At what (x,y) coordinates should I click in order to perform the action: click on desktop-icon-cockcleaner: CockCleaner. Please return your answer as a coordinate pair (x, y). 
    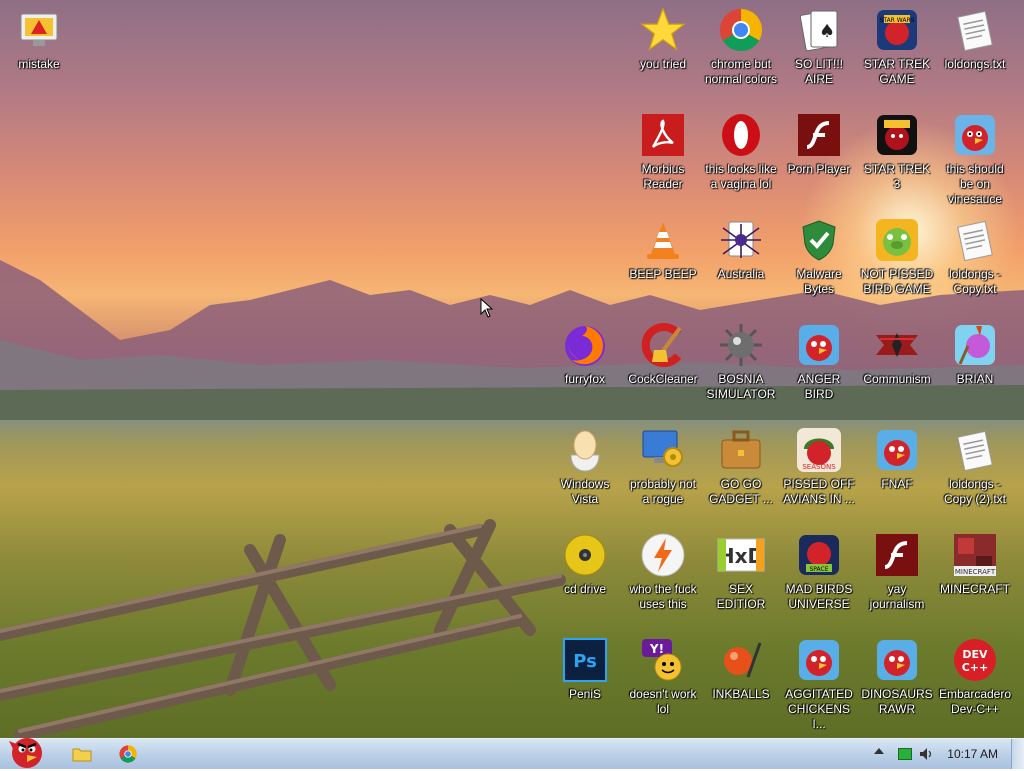
    Looking at the image, I should click on (663, 351).